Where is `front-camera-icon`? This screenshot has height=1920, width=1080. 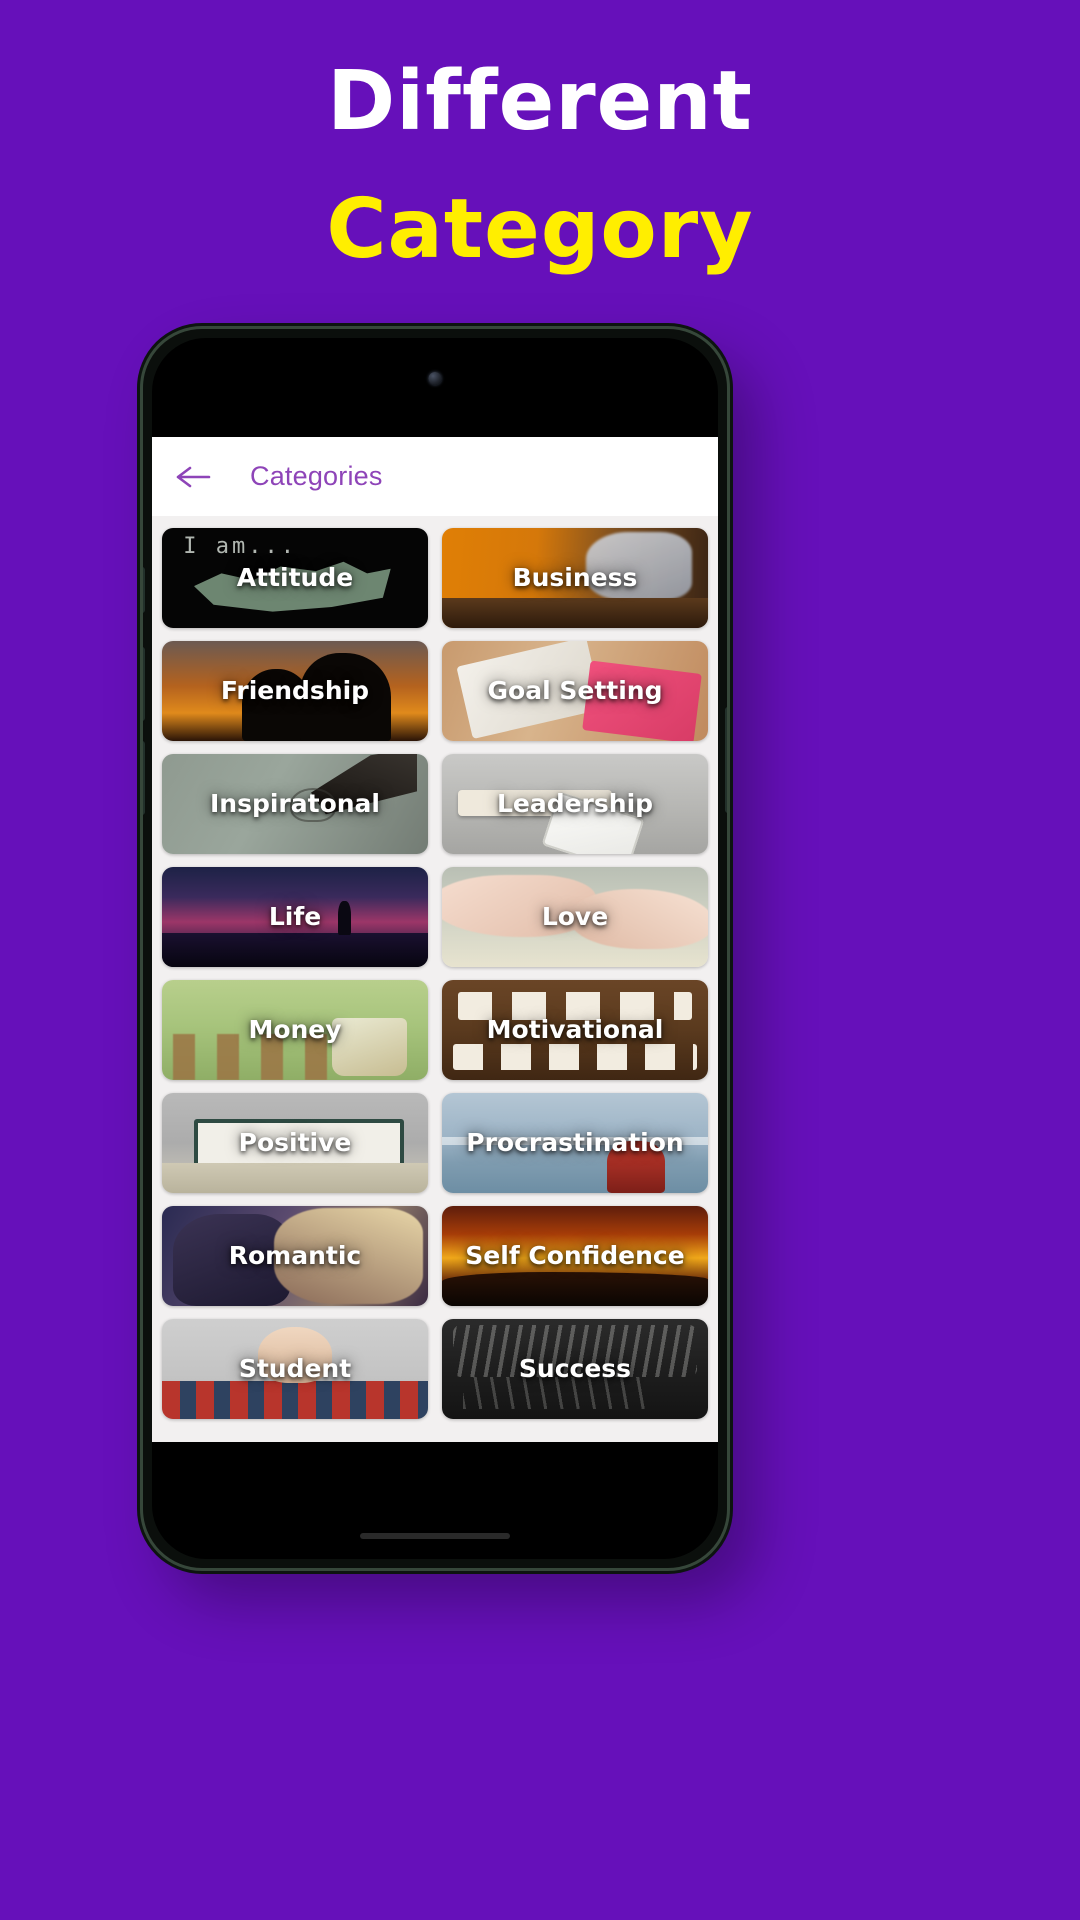 front-camera-icon is located at coordinates (435, 378).